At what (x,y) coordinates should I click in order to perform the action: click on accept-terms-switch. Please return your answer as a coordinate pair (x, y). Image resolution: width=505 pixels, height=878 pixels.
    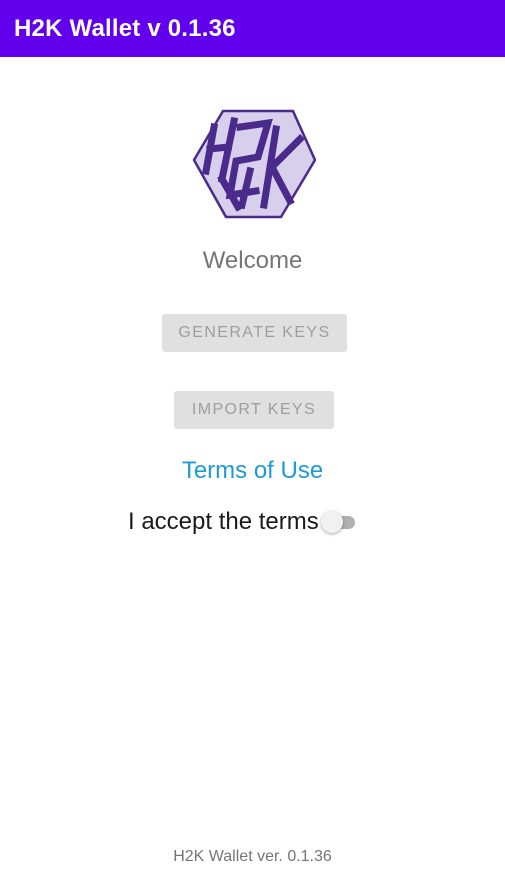
    Looking at the image, I should click on (339, 522).